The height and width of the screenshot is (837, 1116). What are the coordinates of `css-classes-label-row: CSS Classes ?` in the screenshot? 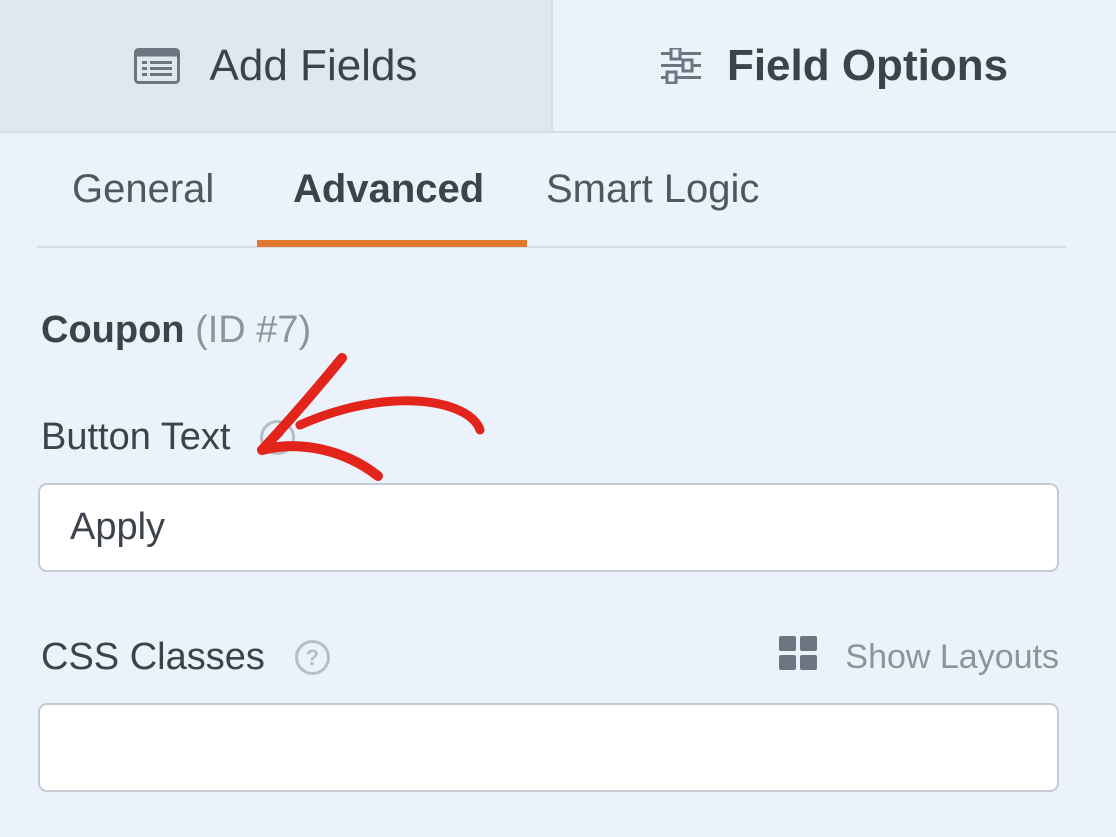 It's located at (185, 657).